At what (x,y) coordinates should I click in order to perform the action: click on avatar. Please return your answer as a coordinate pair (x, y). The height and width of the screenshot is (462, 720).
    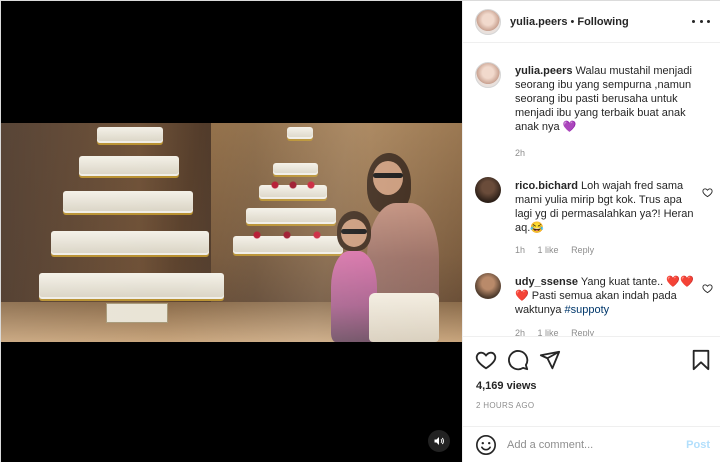
    Looking at the image, I should click on (488, 21).